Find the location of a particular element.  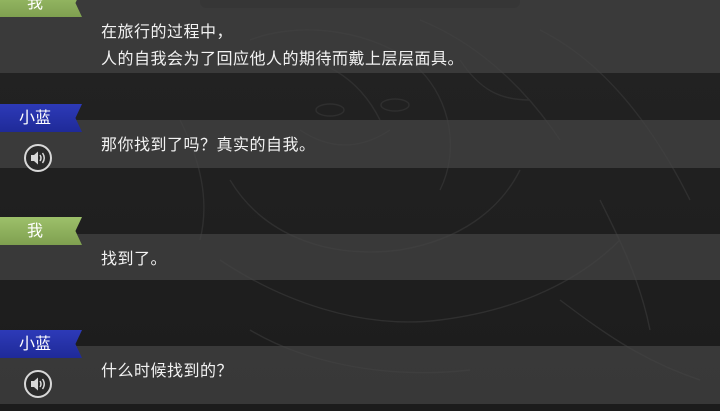

dialogue-line: 在旅行的过程中， is located at coordinates (167, 31).